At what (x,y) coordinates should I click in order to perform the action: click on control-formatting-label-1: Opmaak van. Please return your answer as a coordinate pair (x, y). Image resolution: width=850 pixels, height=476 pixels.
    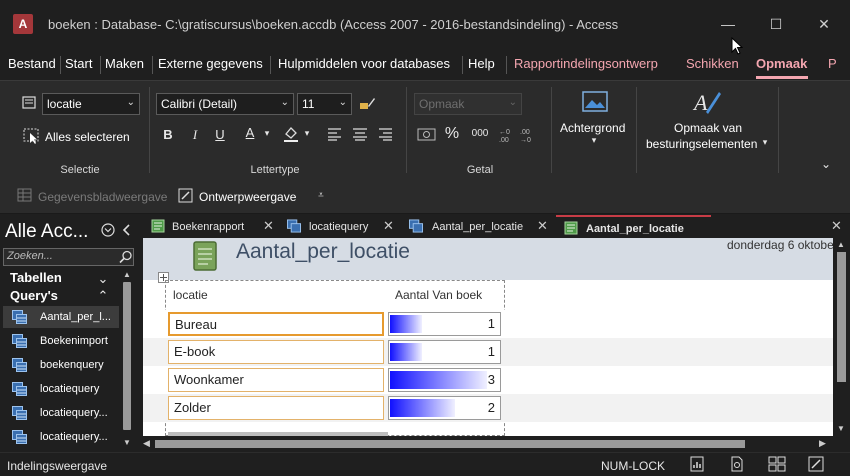
    Looking at the image, I should click on (708, 128).